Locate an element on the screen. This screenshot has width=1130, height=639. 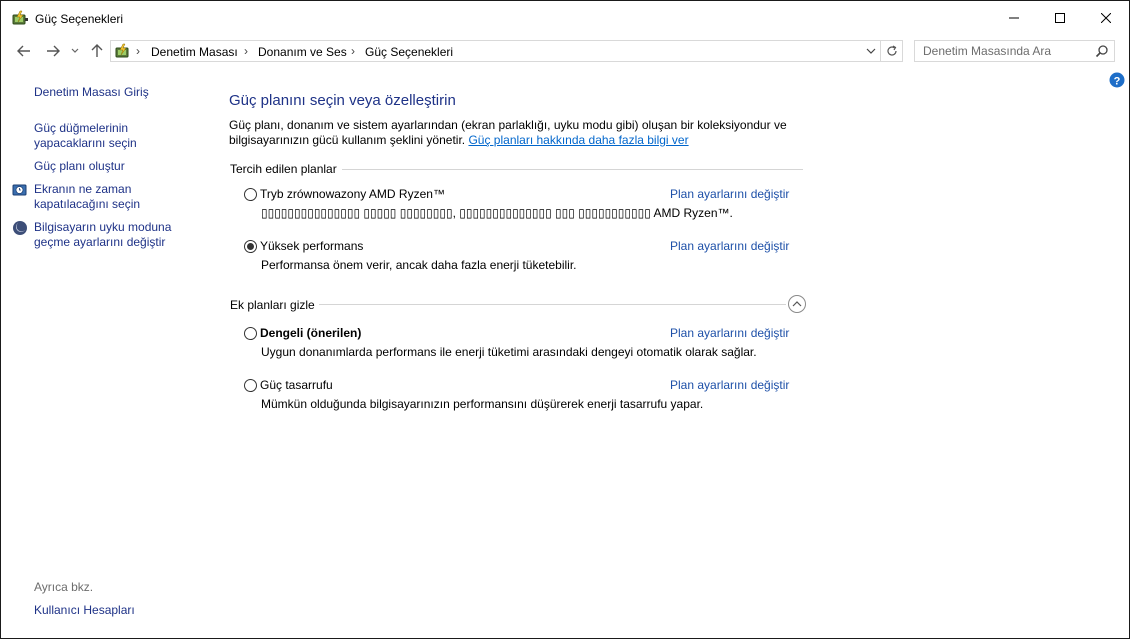
sidebar-item-power-buttons: Güç düğmelerinin yapacaklarını seçin is located at coordinates (99, 136).